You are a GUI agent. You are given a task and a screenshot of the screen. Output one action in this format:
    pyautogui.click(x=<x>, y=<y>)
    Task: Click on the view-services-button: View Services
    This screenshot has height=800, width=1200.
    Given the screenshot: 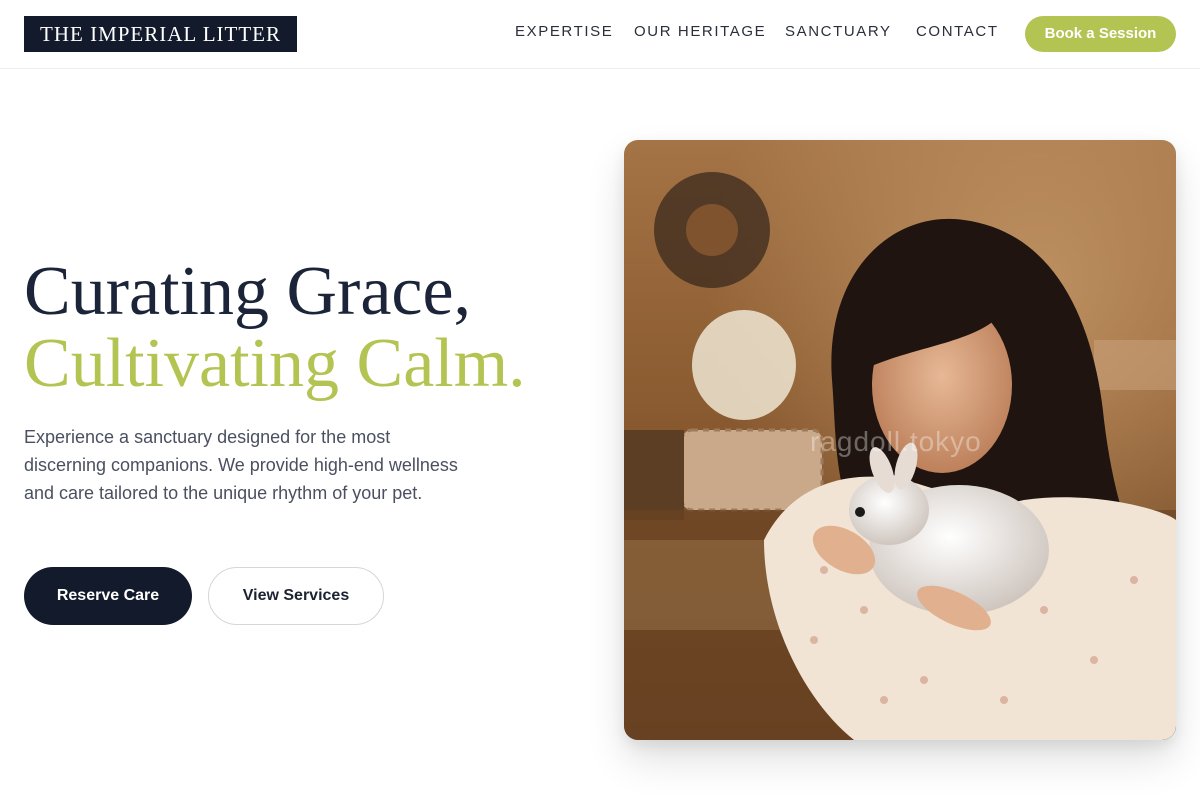 What is the action you would take?
    pyautogui.click(x=296, y=596)
    